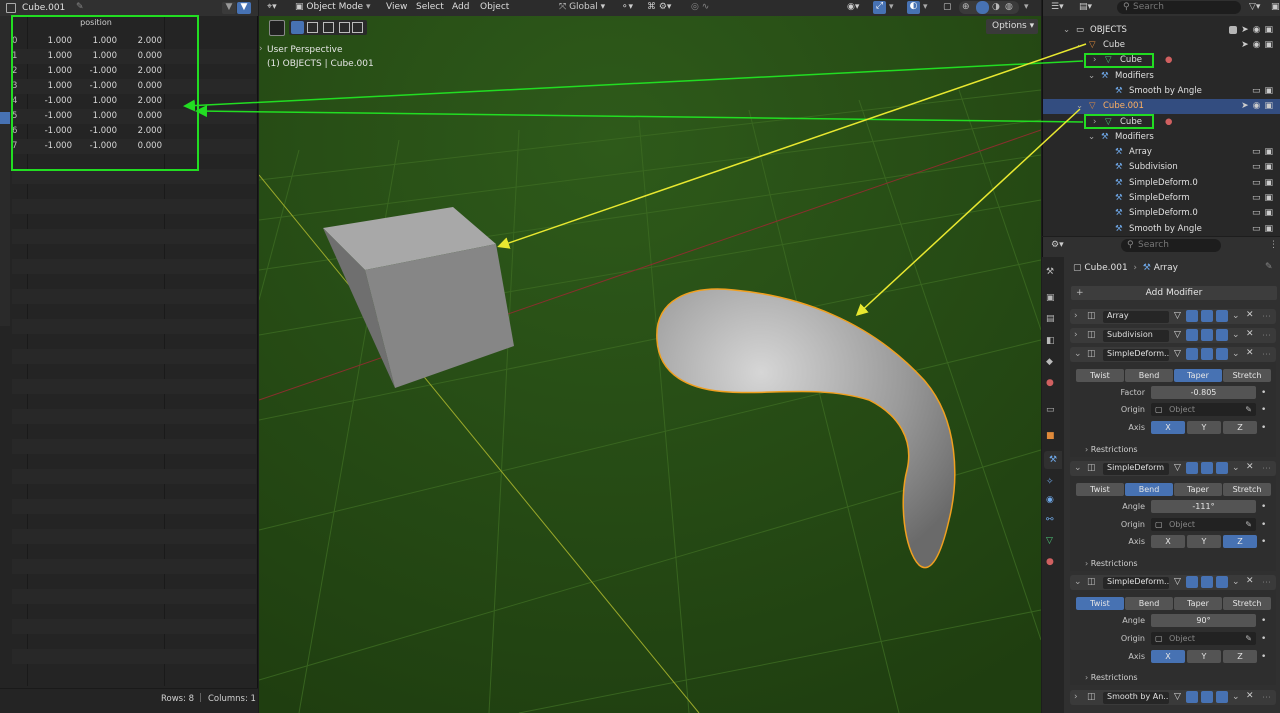 The width and height of the screenshot is (1280, 713). What do you see at coordinates (1050, 482) in the screenshot?
I see `particles-tab-icon: ✧` at bounding box center [1050, 482].